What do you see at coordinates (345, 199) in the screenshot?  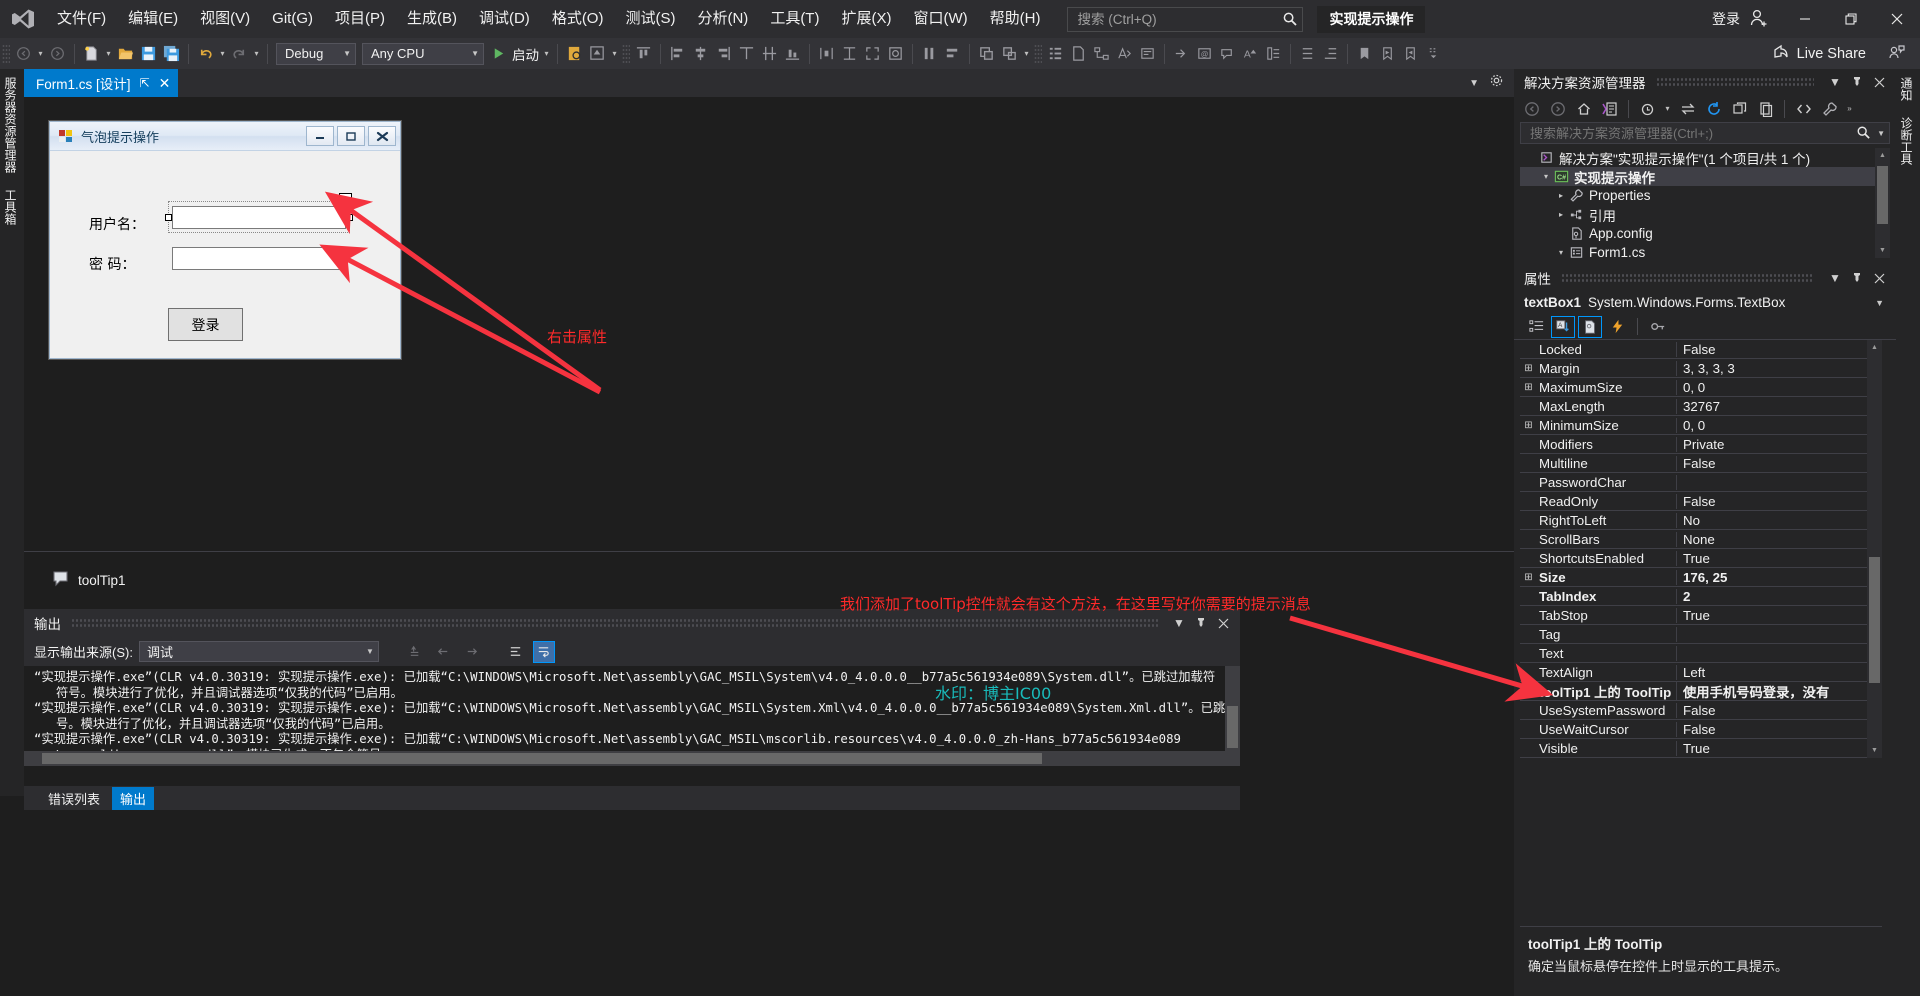 I see `smart-tag-glyph` at bounding box center [345, 199].